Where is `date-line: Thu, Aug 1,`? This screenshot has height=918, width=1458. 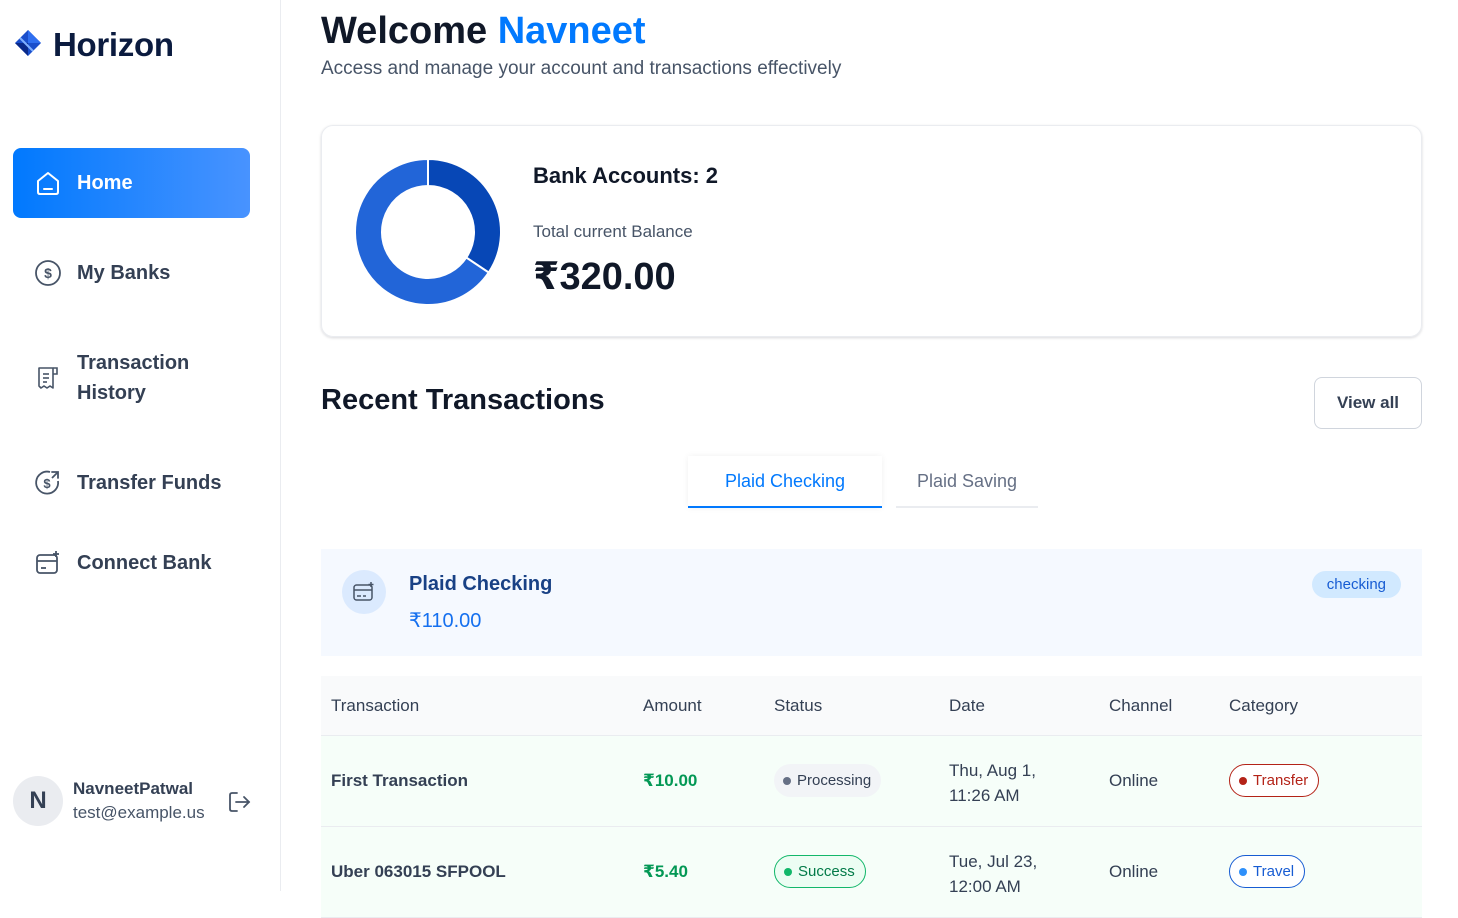 date-line: Thu, Aug 1, is located at coordinates (992, 770).